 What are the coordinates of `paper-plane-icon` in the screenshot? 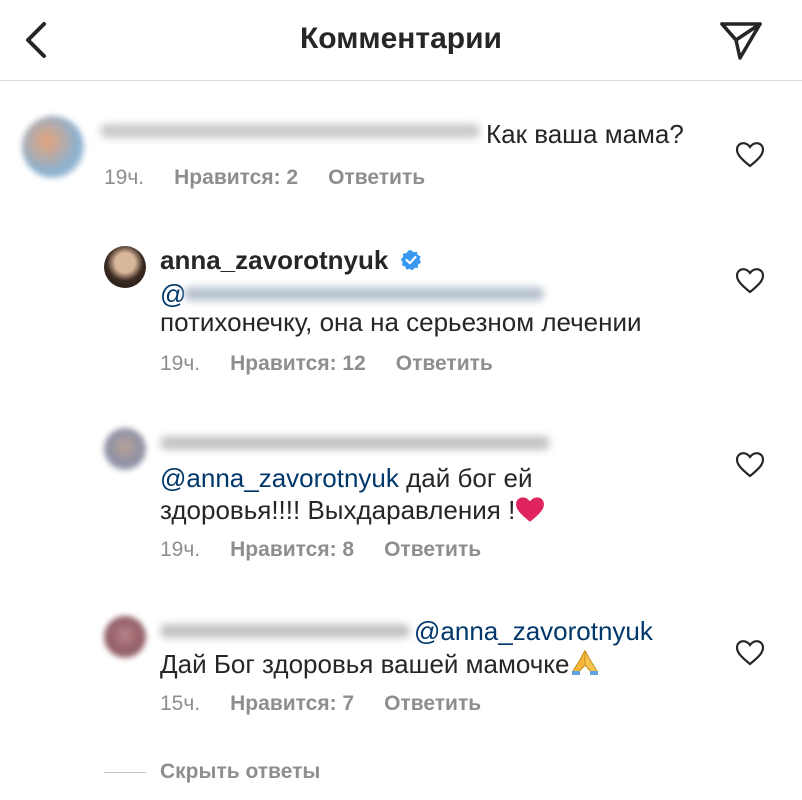 It's located at (741, 41).